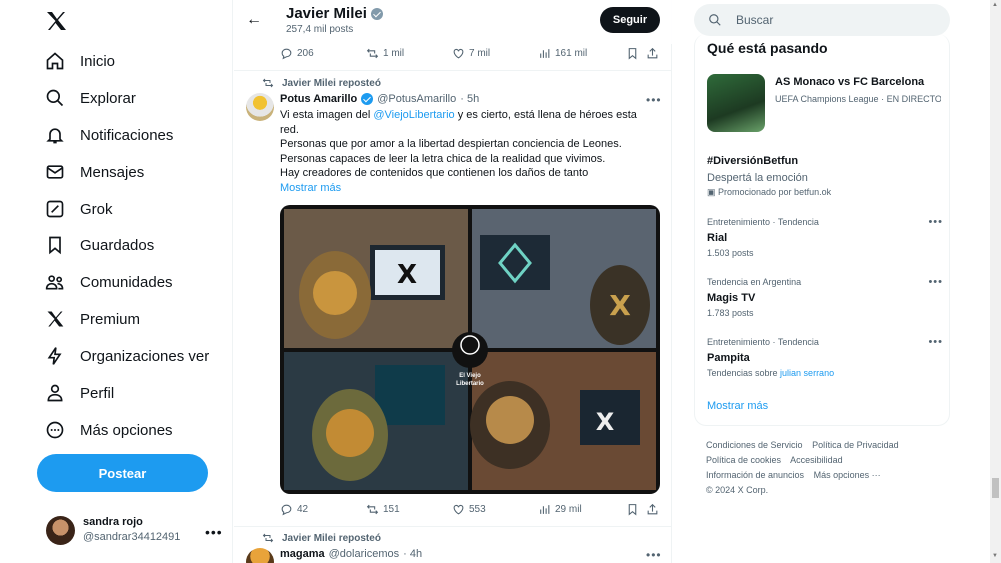 The height and width of the screenshot is (563, 1001). I want to click on footer-link: Condiciones de Servicio, so click(754, 445).